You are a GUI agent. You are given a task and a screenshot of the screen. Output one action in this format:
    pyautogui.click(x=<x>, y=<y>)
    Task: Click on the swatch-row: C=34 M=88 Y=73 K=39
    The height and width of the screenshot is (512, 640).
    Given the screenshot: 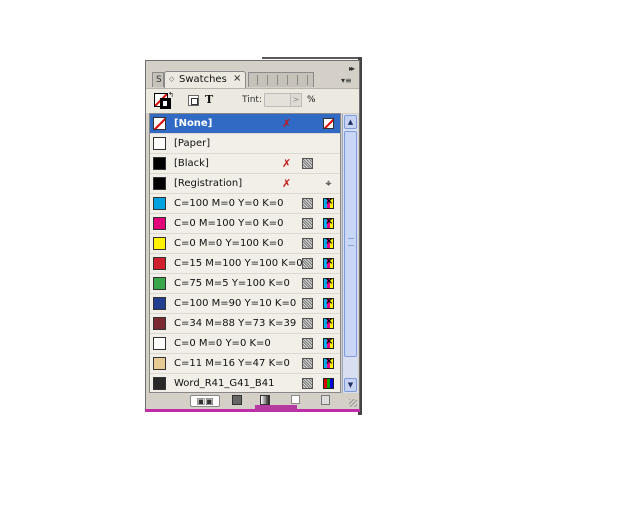 What is the action you would take?
    pyautogui.click(x=245, y=324)
    